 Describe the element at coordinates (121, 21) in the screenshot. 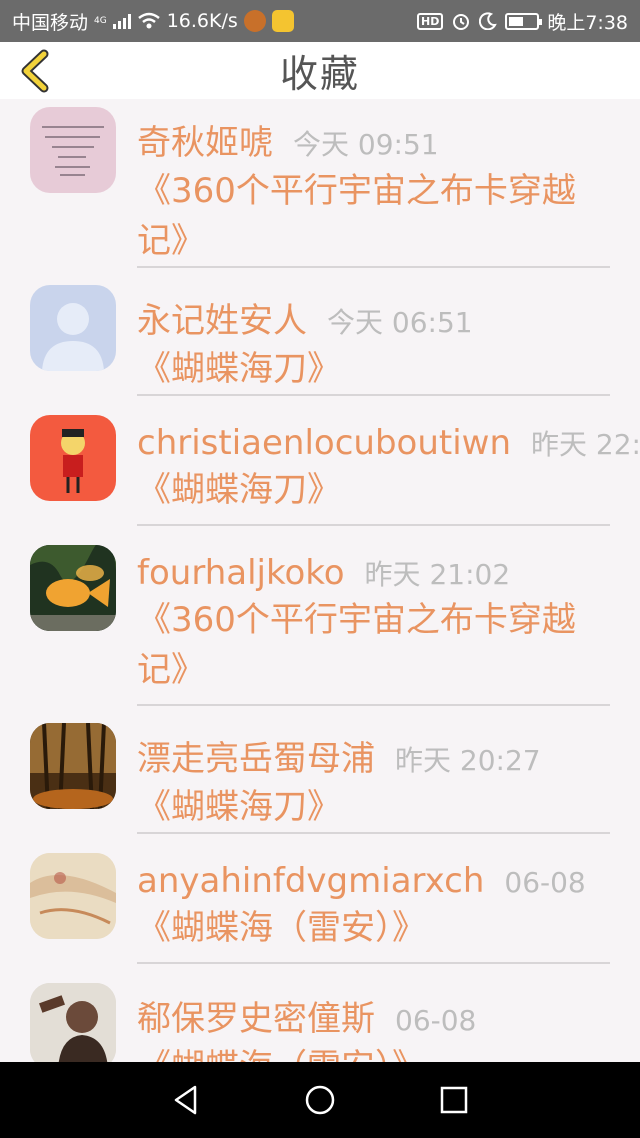

I see `signal-icon` at that location.